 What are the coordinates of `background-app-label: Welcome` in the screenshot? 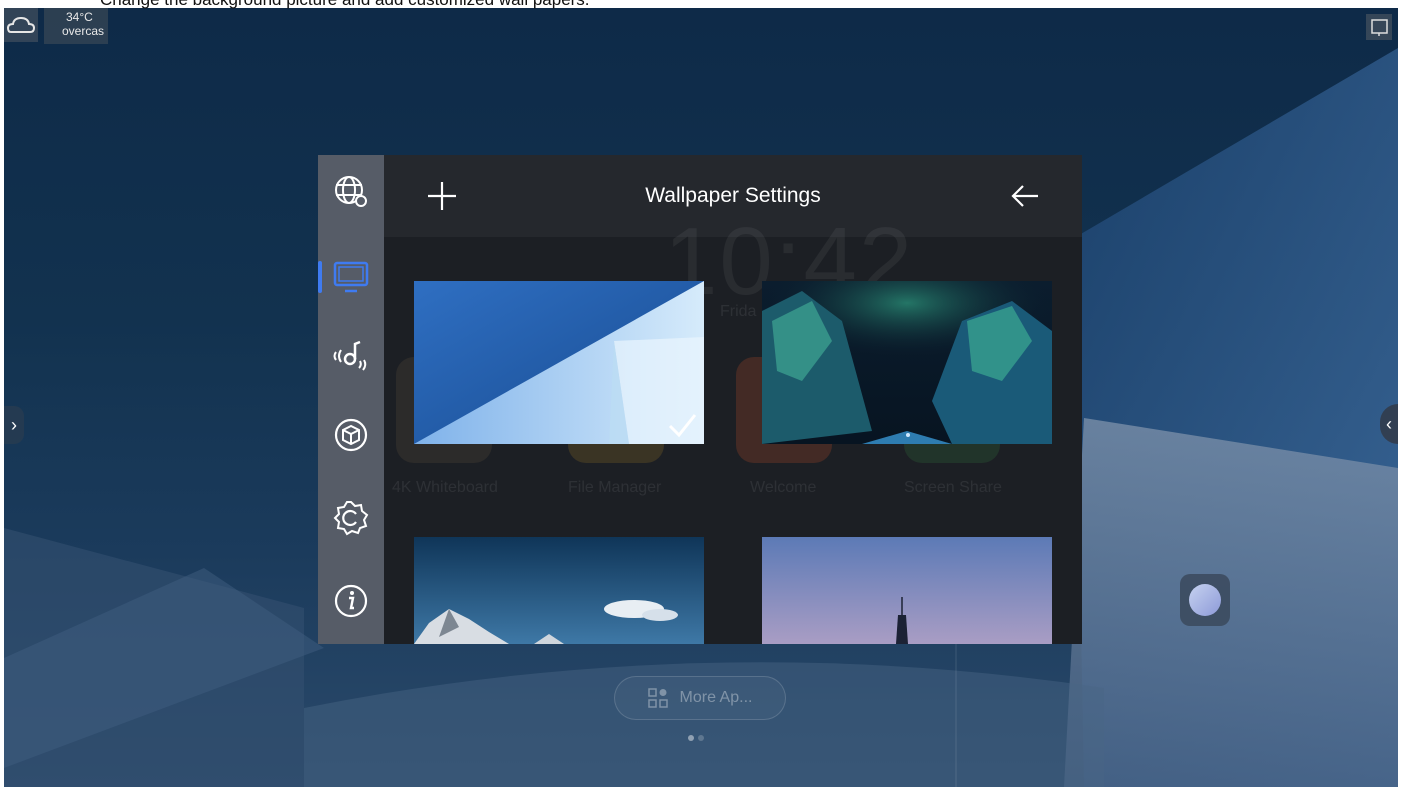 It's located at (783, 487).